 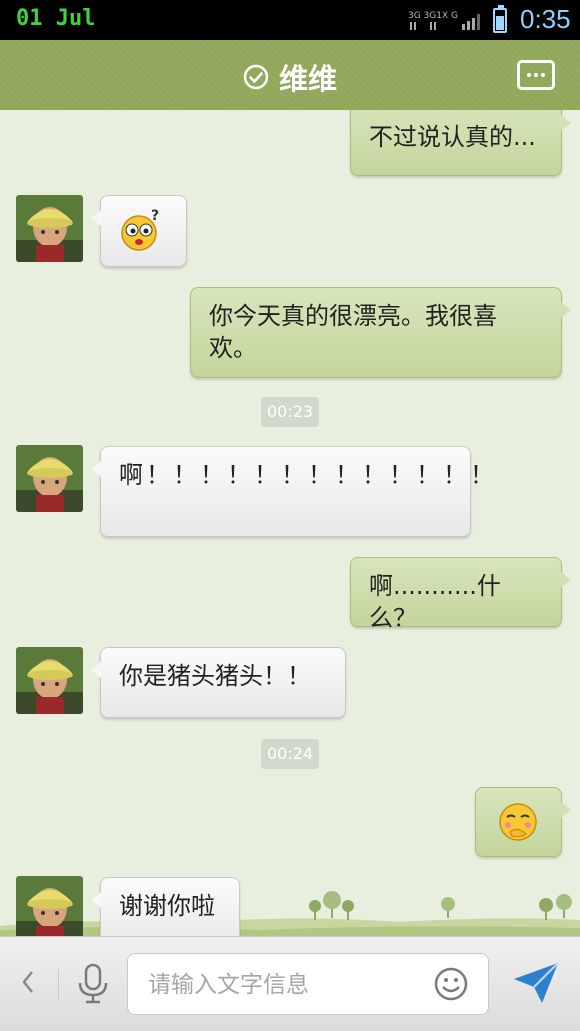 What do you see at coordinates (28, 982) in the screenshot?
I see `chevron-left-icon` at bounding box center [28, 982].